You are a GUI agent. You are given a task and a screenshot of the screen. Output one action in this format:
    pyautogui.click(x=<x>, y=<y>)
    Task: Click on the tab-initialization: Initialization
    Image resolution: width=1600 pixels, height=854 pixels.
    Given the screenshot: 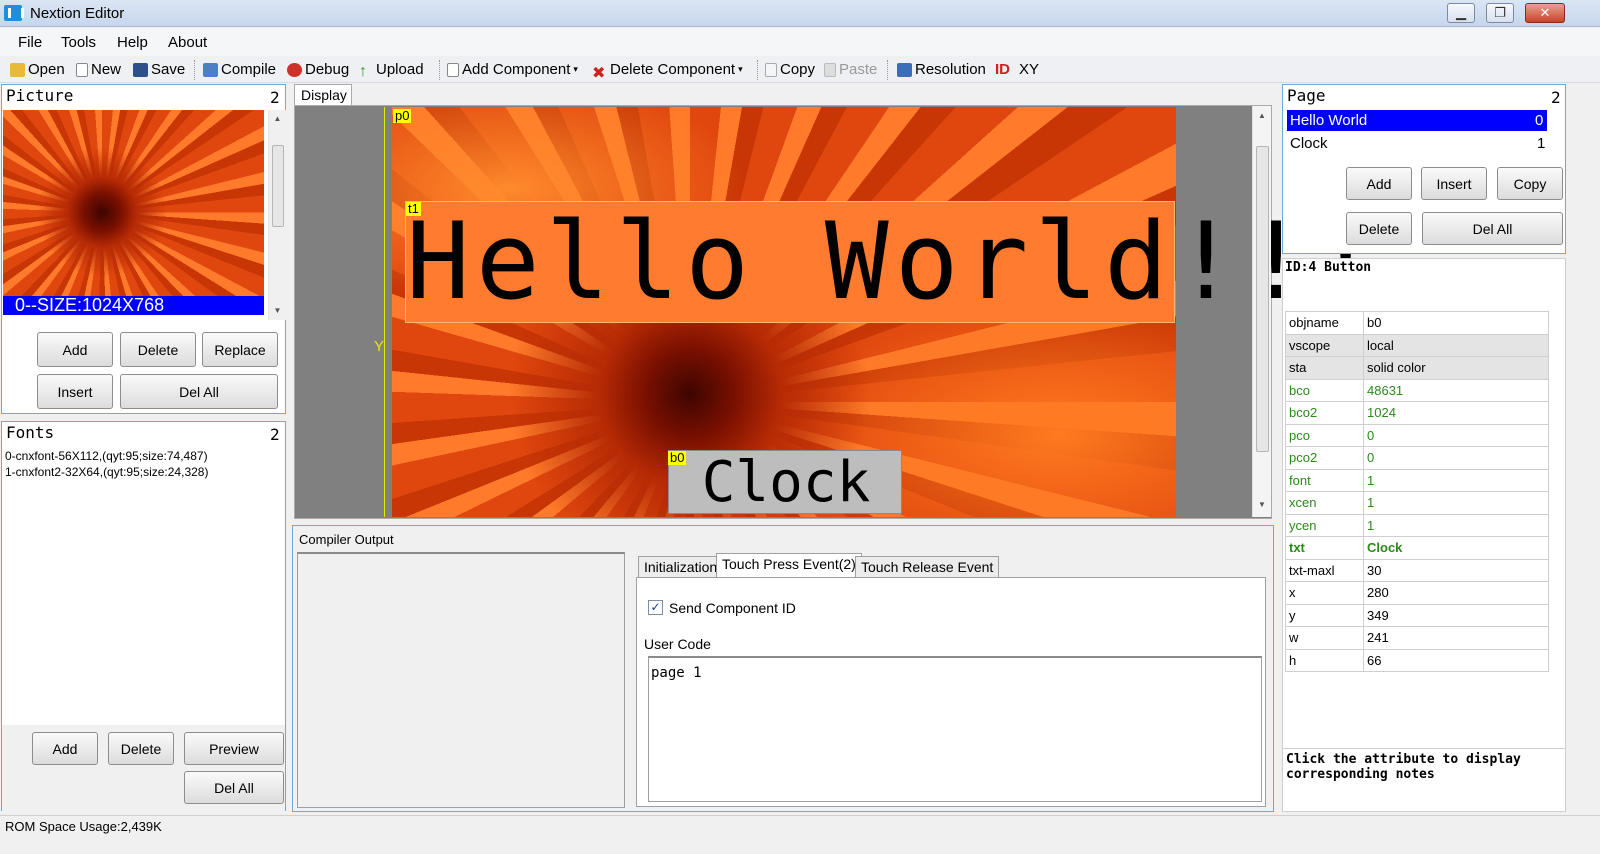 What is the action you would take?
    pyautogui.click(x=681, y=566)
    